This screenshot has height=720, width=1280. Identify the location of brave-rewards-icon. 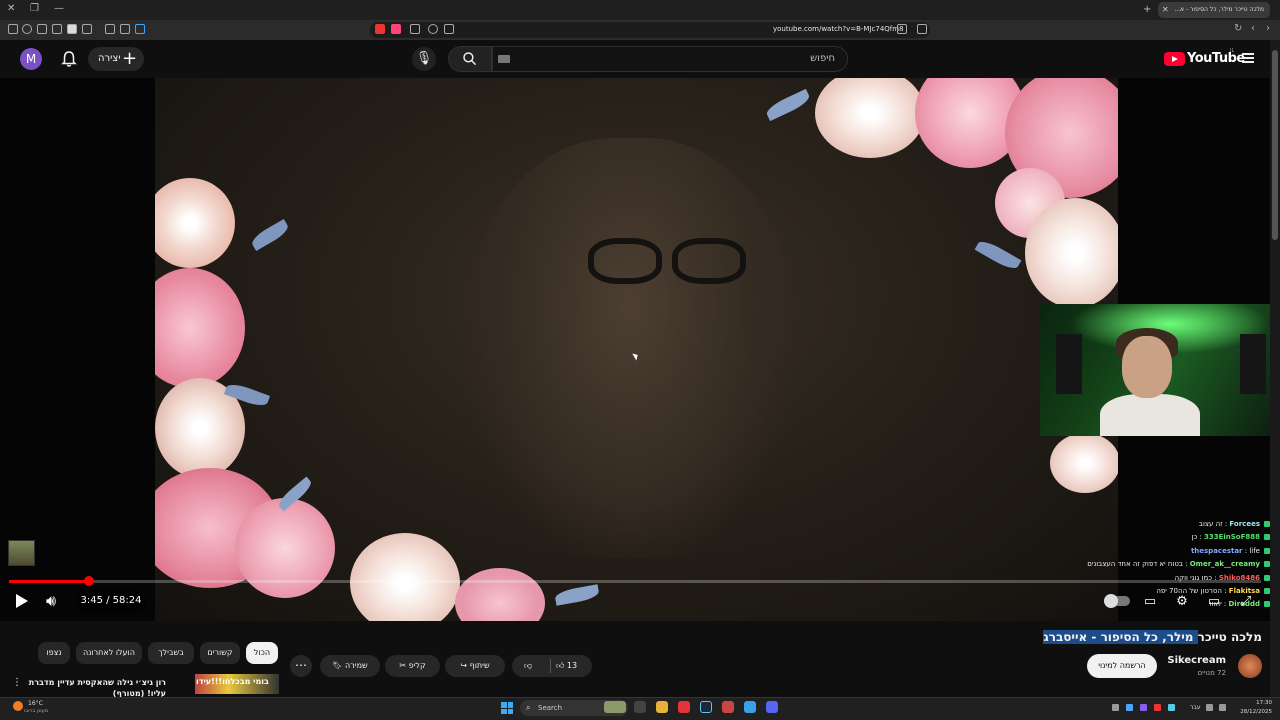
(380, 29).